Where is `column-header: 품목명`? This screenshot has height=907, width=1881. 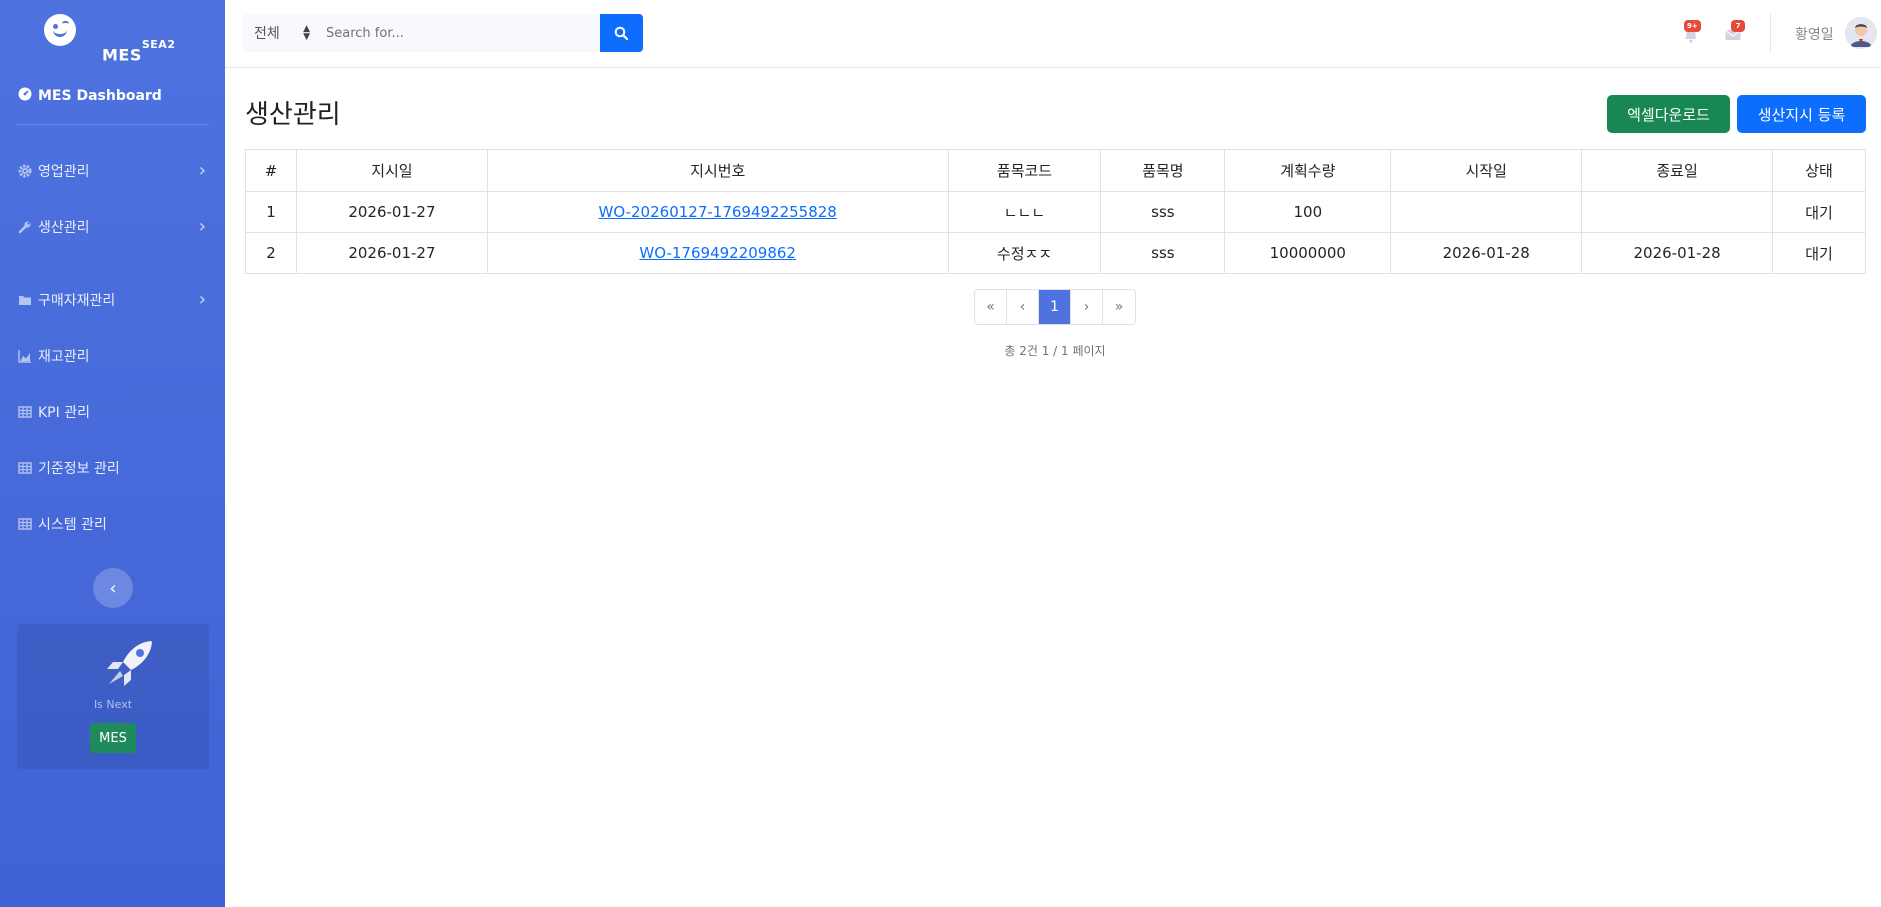
column-header: 품목명 is located at coordinates (1163, 170).